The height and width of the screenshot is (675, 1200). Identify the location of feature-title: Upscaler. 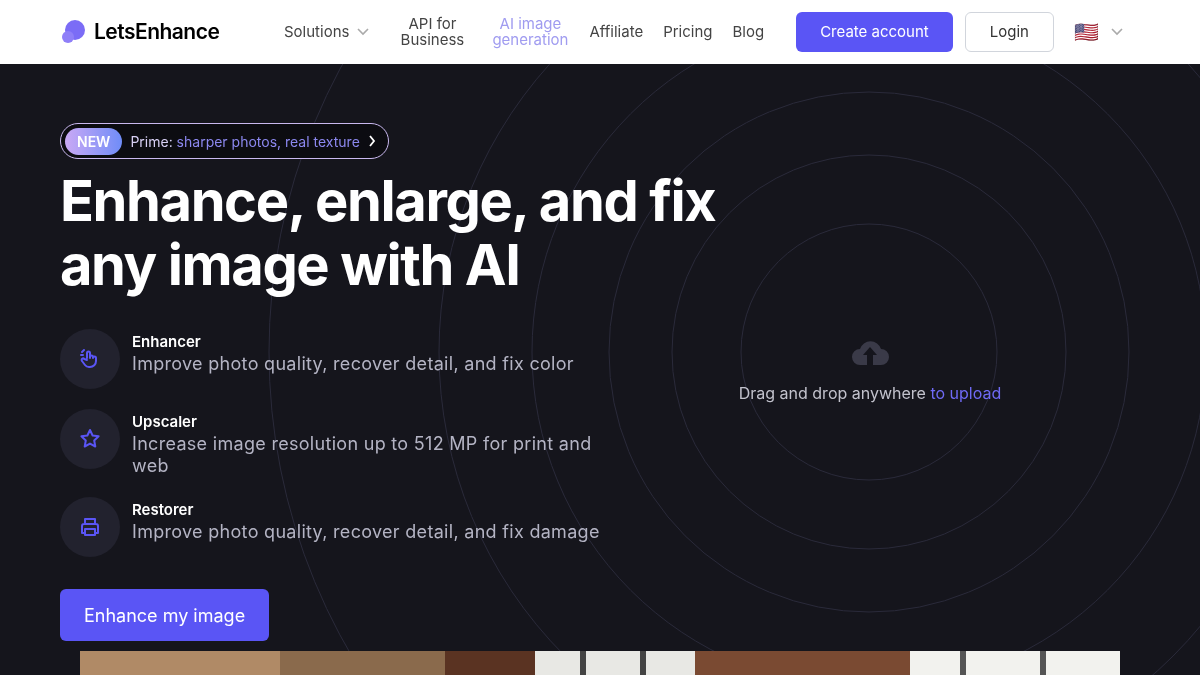
(165, 422).